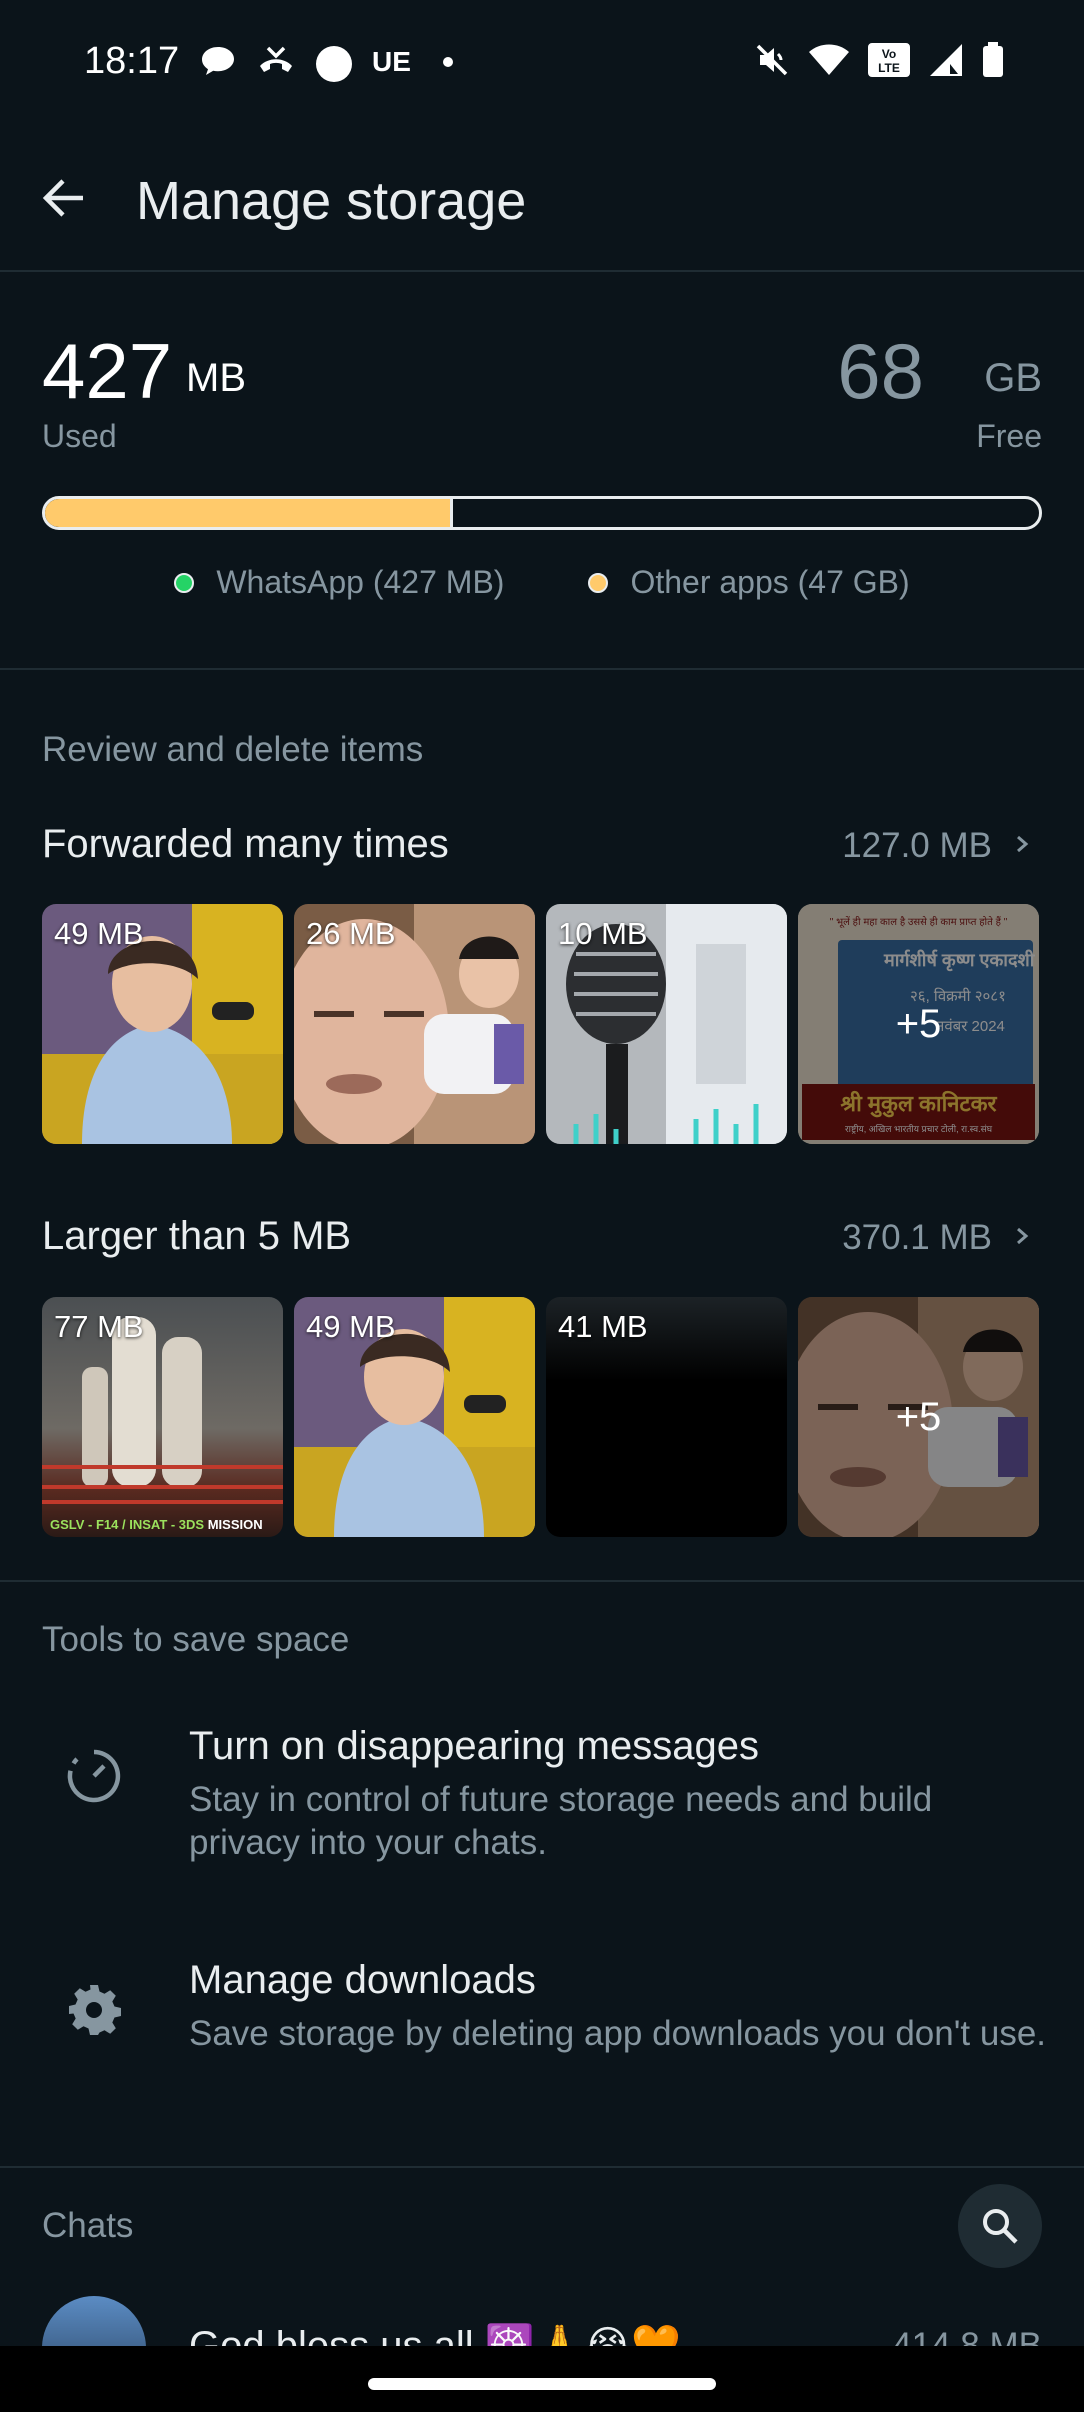 The image size is (1084, 2412). Describe the element at coordinates (770, 582) in the screenshot. I see `legend-label: Other apps (47 GB)` at that location.